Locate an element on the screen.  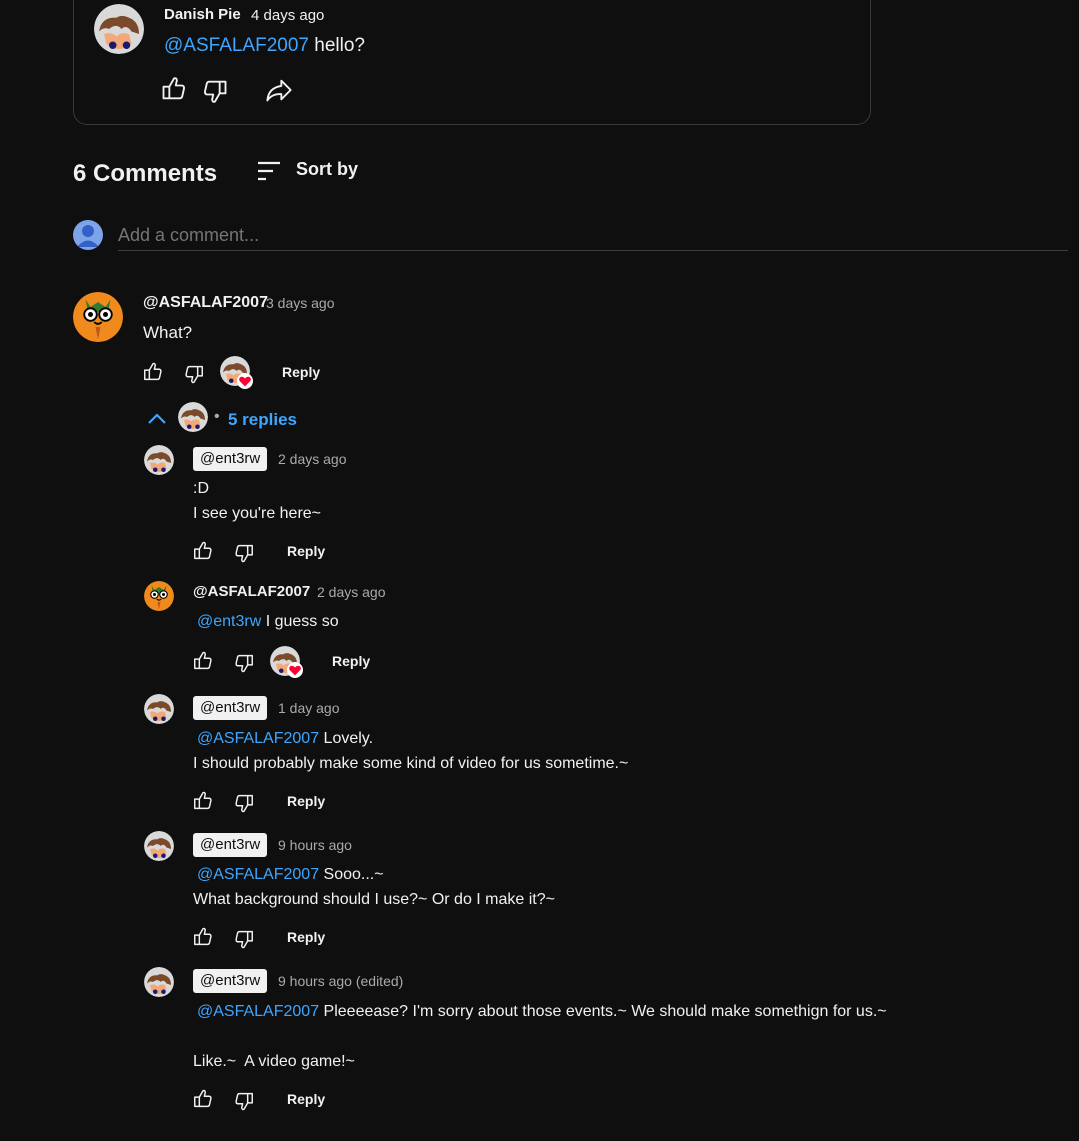
chevron-up-icon is located at coordinates (157, 418).